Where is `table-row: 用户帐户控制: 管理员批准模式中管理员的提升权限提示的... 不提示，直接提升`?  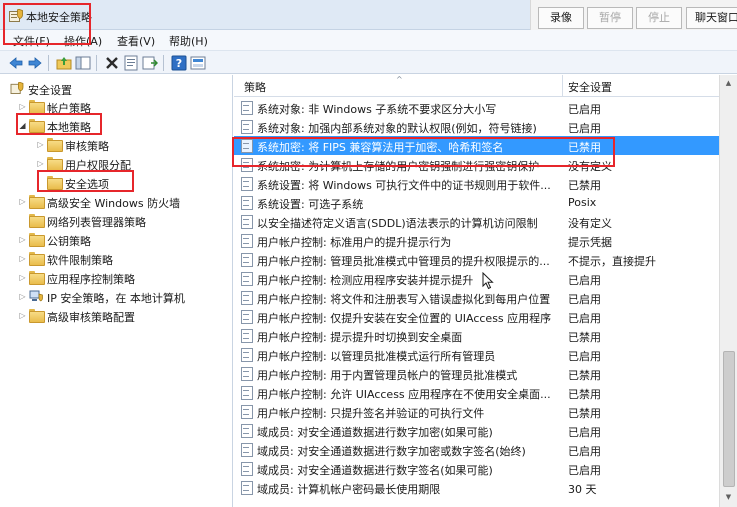
table-row: 用户帐户控制: 管理员批准模式中管理员的提升权限提示的... 不提示，直接提升 is located at coordinates (476, 259).